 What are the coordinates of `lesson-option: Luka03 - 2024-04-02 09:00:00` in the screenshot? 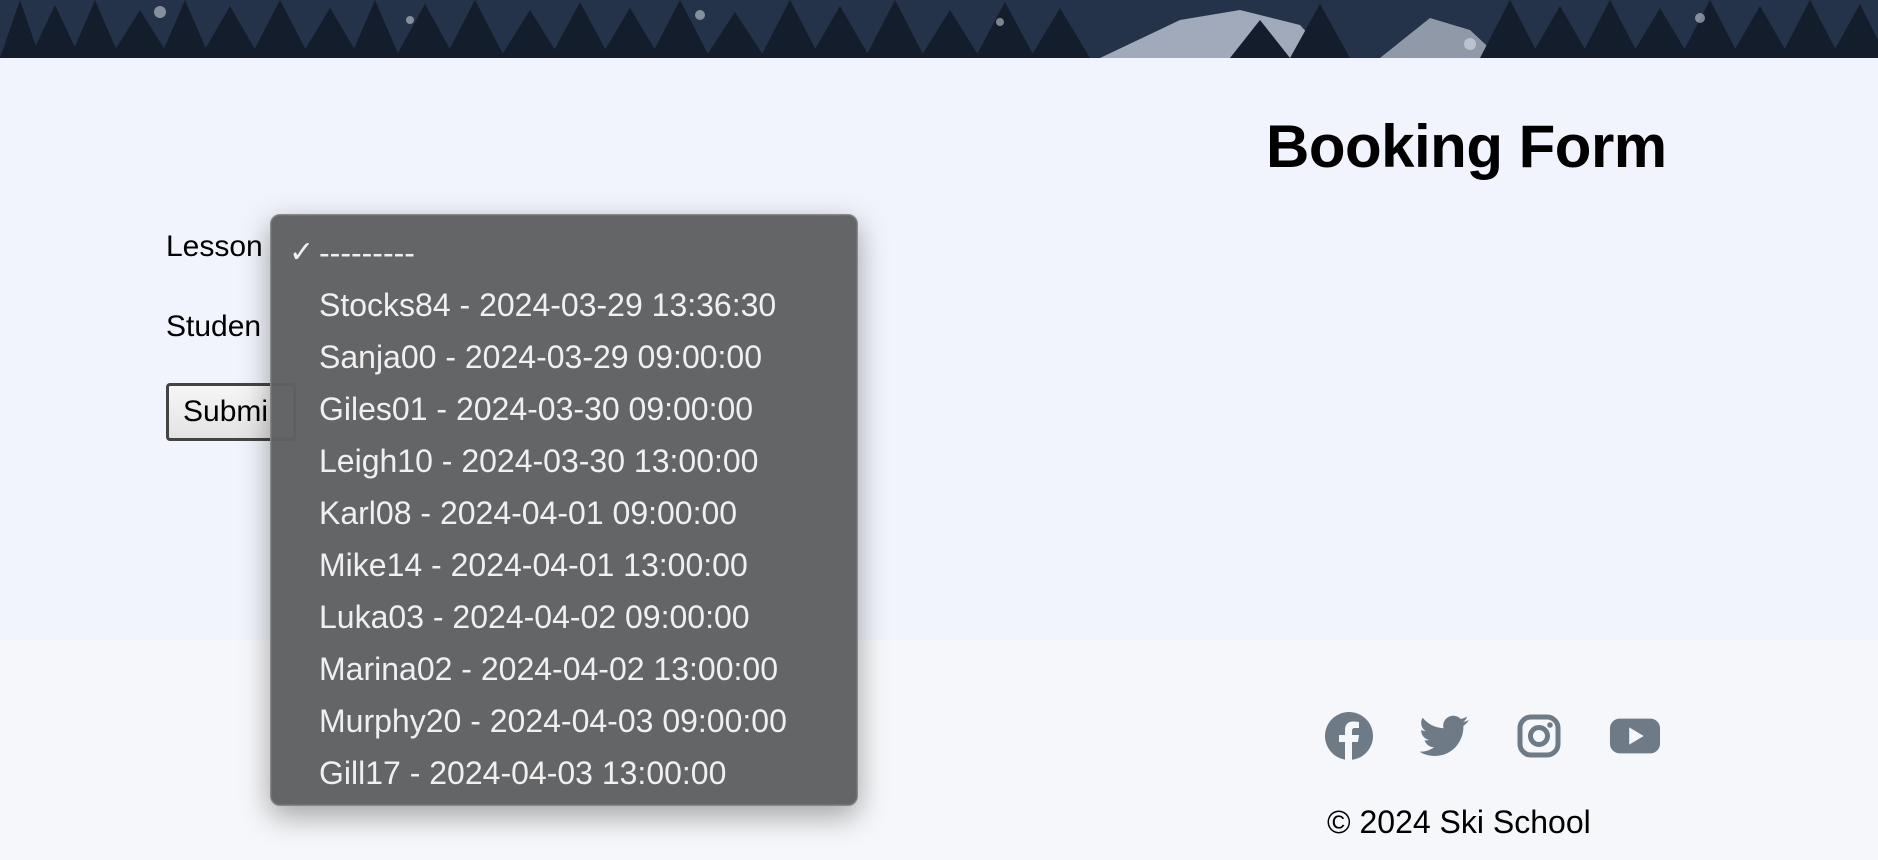 It's located at (564, 617).